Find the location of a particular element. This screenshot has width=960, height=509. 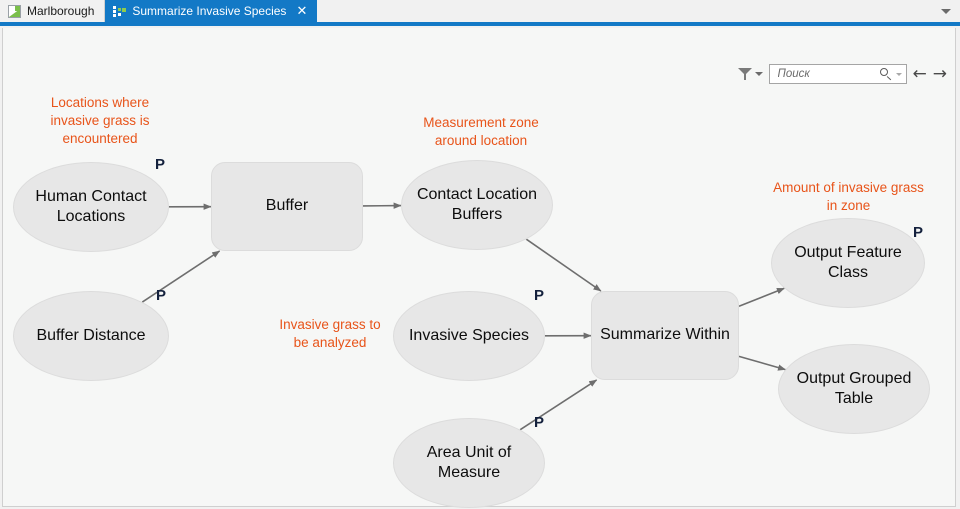

summarize-within-label: Summarize Within is located at coordinates (665, 335).